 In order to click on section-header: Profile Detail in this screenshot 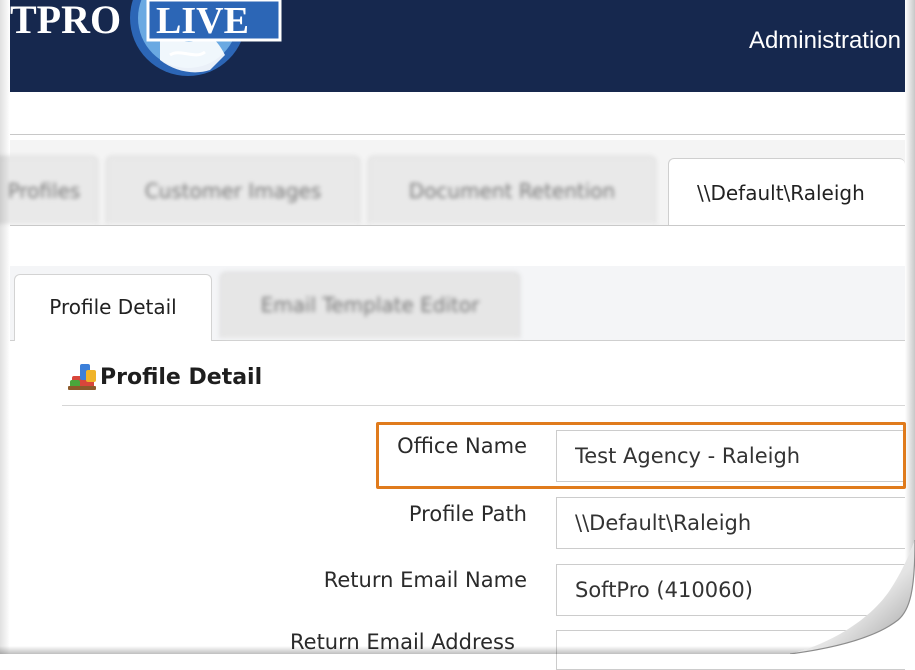, I will do `click(164, 377)`.